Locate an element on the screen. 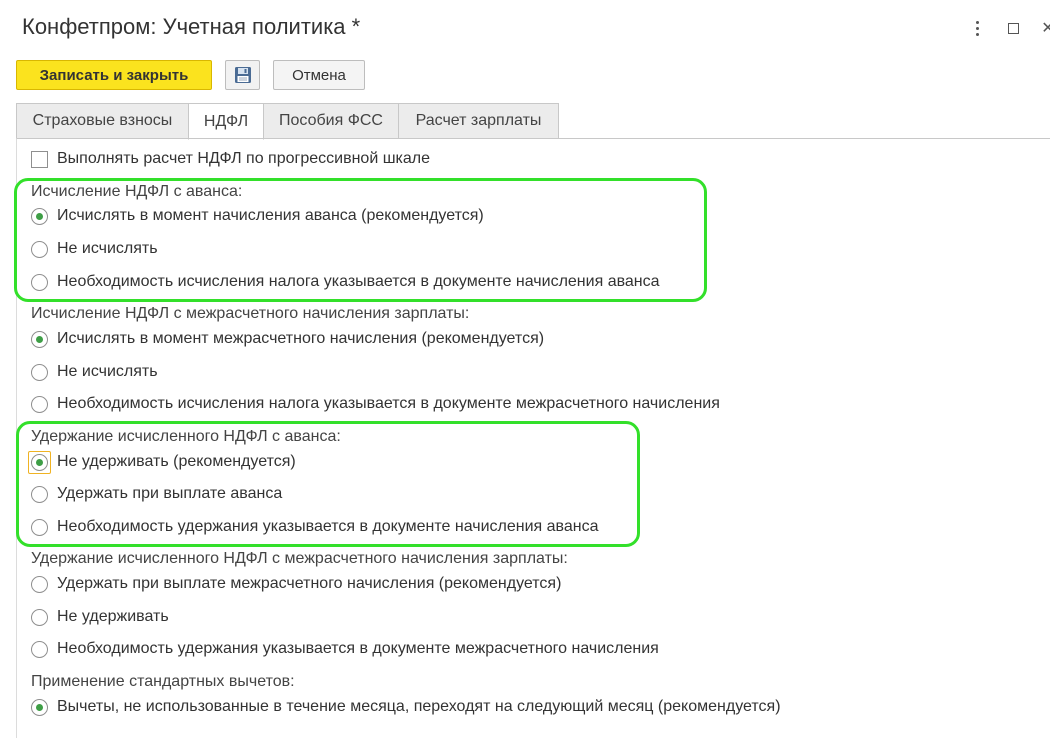  more-actions-button is located at coordinates (977, 28).